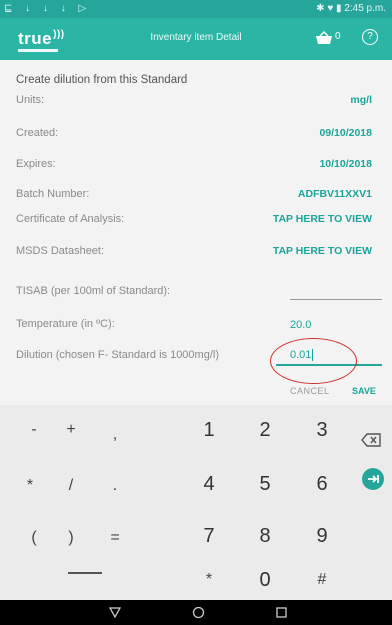 This screenshot has height=625, width=392. Describe the element at coordinates (199, 167) in the screenshot. I see `expires-row: Expires: 10/10/2018` at that location.